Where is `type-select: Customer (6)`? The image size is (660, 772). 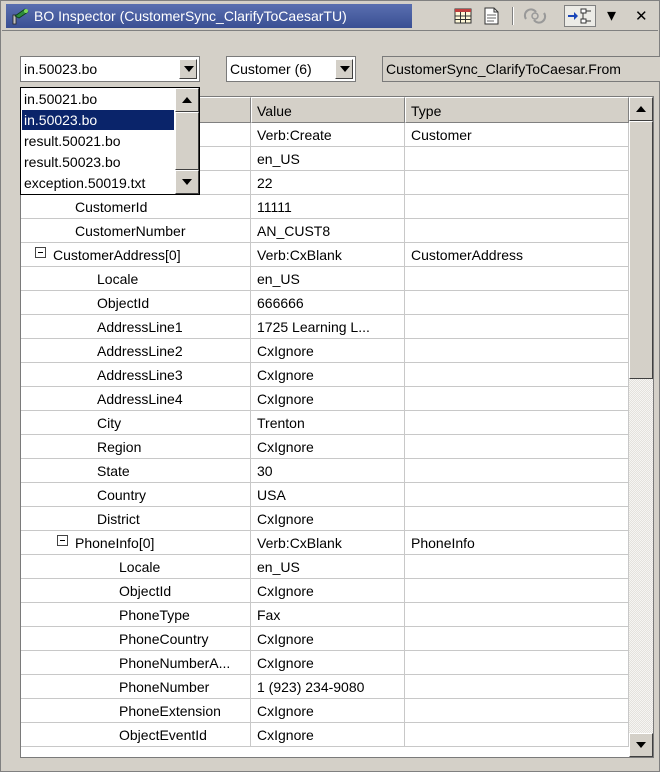
type-select: Customer (6) is located at coordinates (291, 69).